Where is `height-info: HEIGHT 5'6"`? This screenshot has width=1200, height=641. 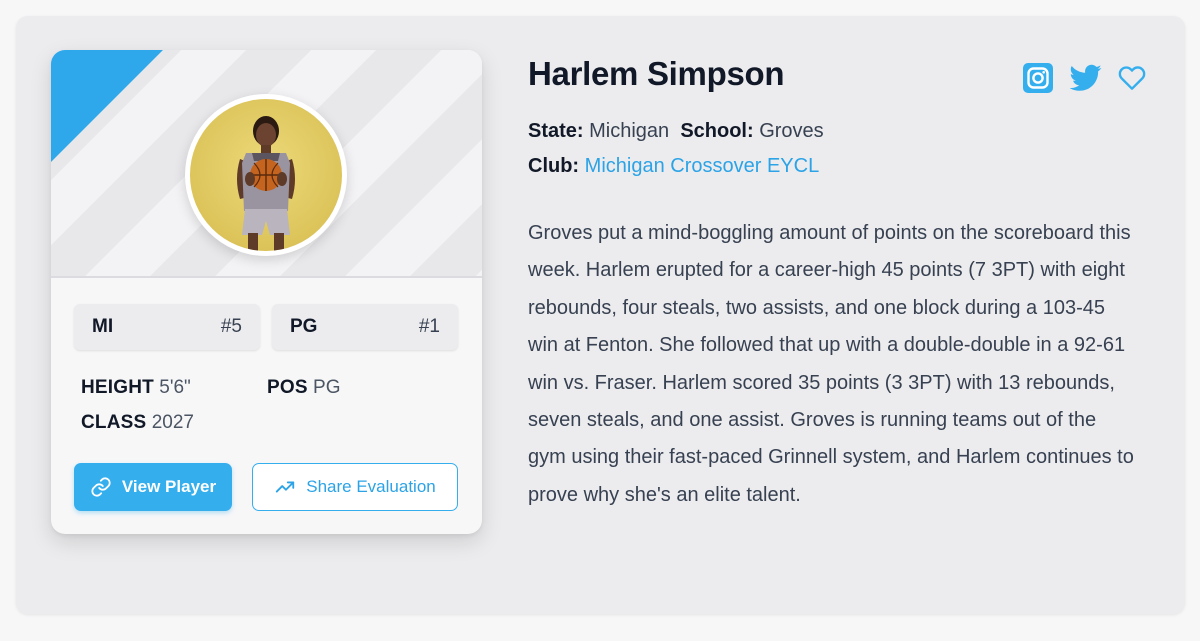
height-info: HEIGHT 5'6" is located at coordinates (136, 388).